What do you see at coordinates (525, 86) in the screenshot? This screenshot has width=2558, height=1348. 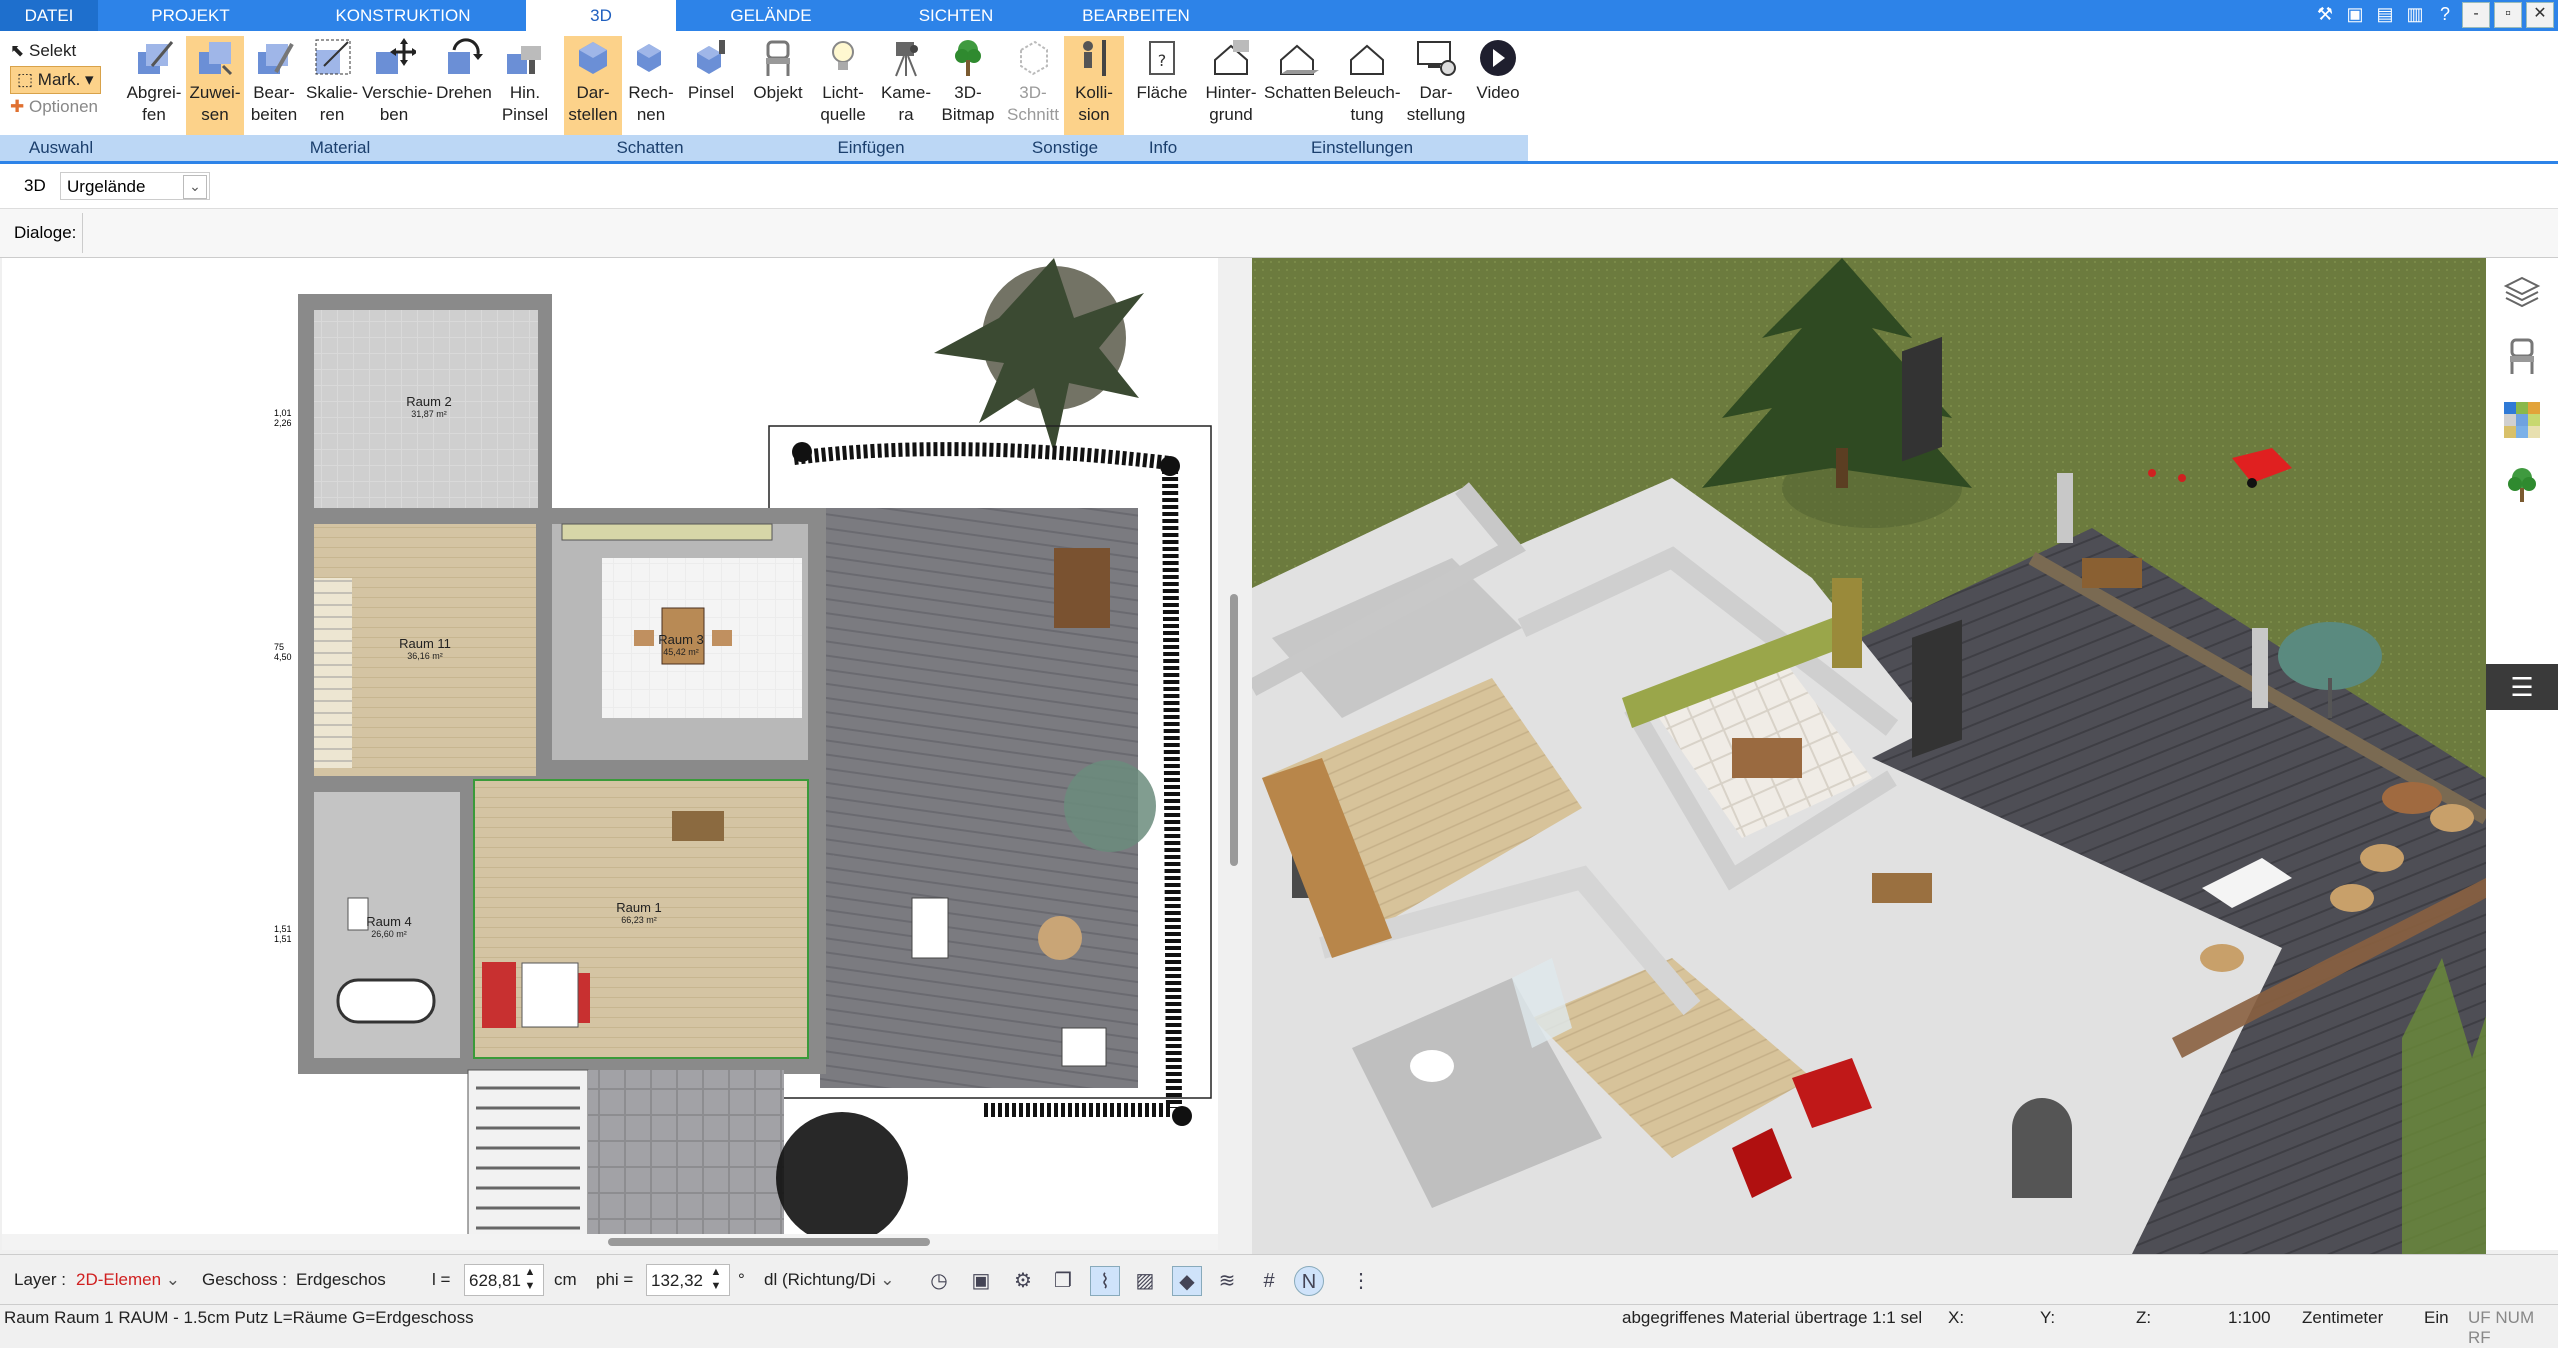 I see `hin-pinsel-button: Hin. Pinsel` at bounding box center [525, 86].